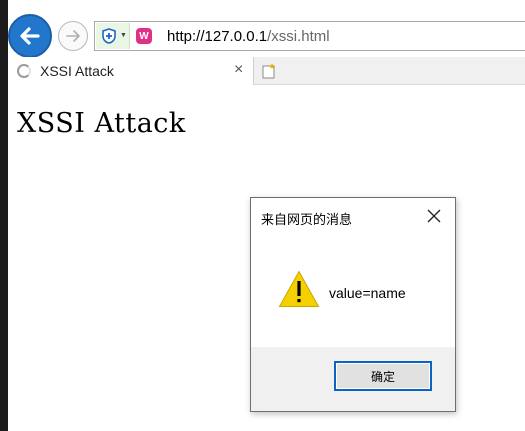 Image resolution: width=525 pixels, height=431 pixels. I want to click on tab-title: XSSI Attack, so click(77, 71).